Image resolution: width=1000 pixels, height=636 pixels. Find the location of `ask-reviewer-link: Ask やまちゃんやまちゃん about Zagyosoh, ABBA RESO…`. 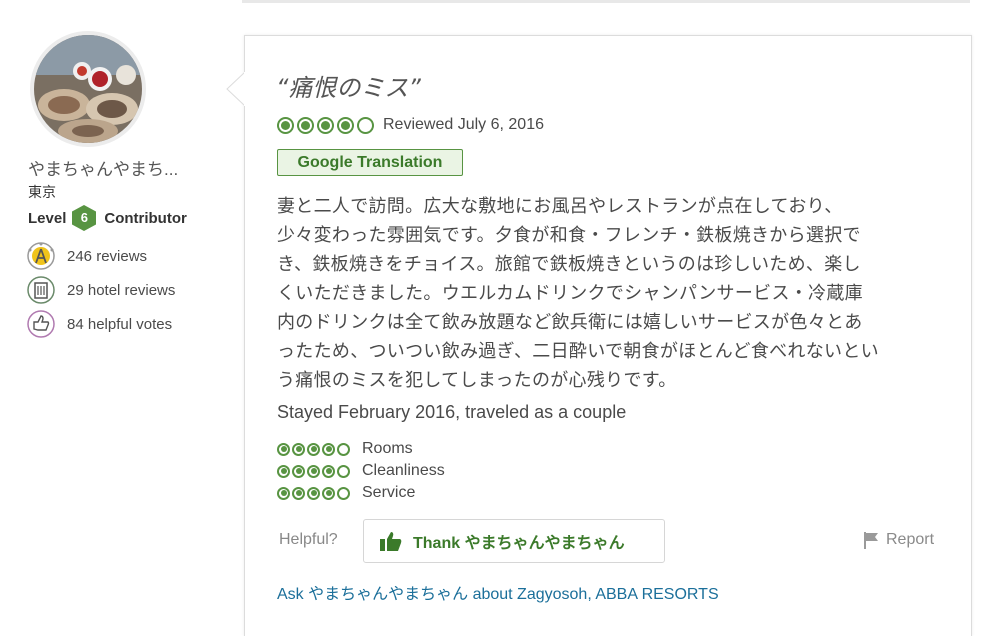

ask-reviewer-link: Ask やまちゃんやまちゃん about Zagyosoh, ABBA RESO… is located at coordinates (498, 592).